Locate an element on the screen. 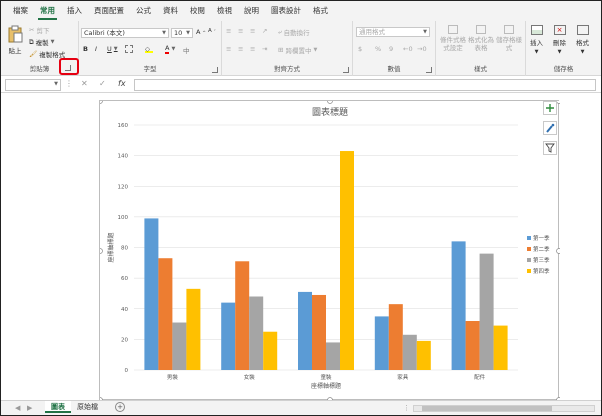  chart-styles-button is located at coordinates (550, 128).